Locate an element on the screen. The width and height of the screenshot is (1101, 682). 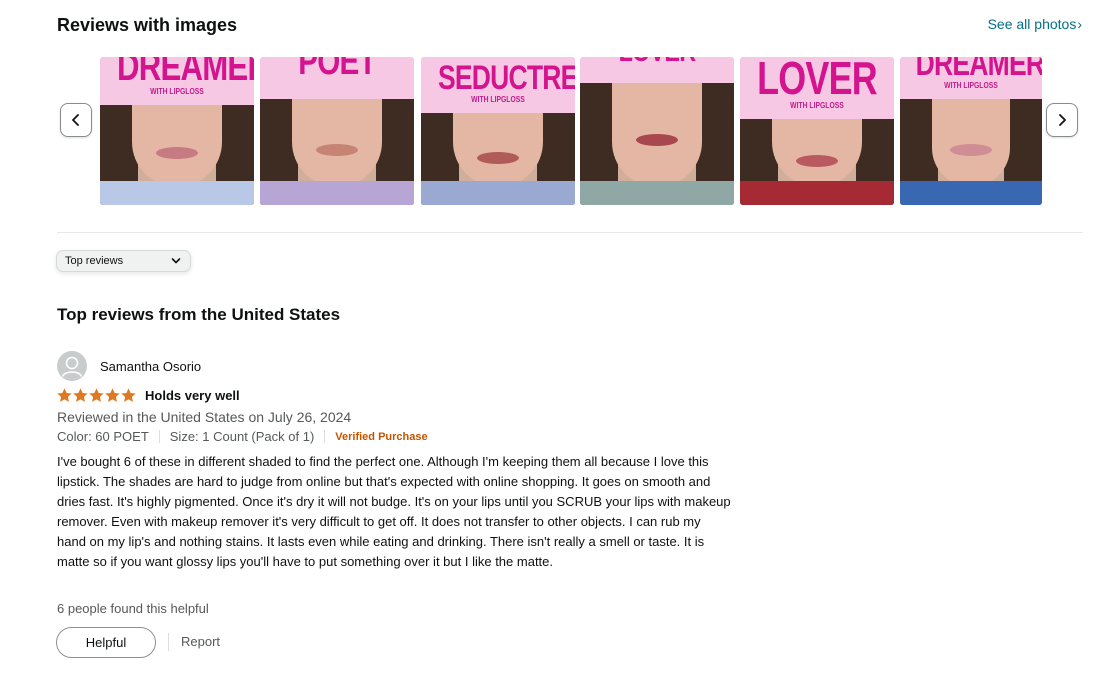
variant-size: Size: 1 Count (Pack of 1) is located at coordinates (242, 436).